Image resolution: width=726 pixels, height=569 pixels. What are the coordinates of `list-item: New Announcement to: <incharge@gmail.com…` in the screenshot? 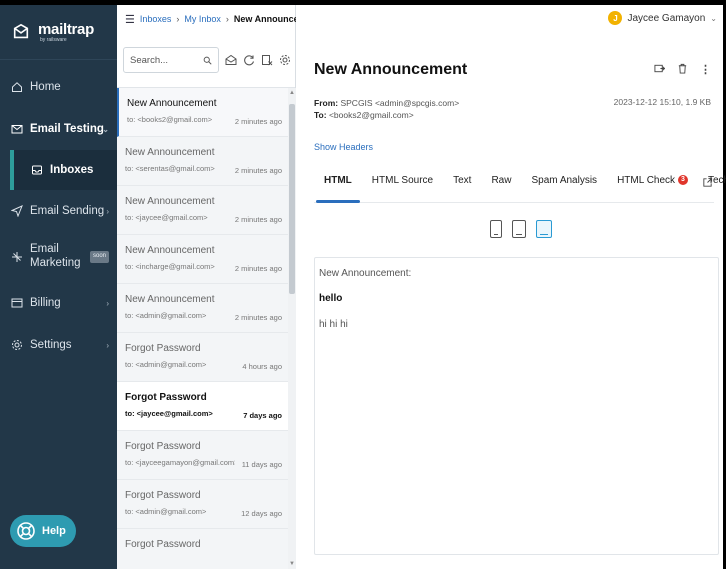 It's located at (202, 259).